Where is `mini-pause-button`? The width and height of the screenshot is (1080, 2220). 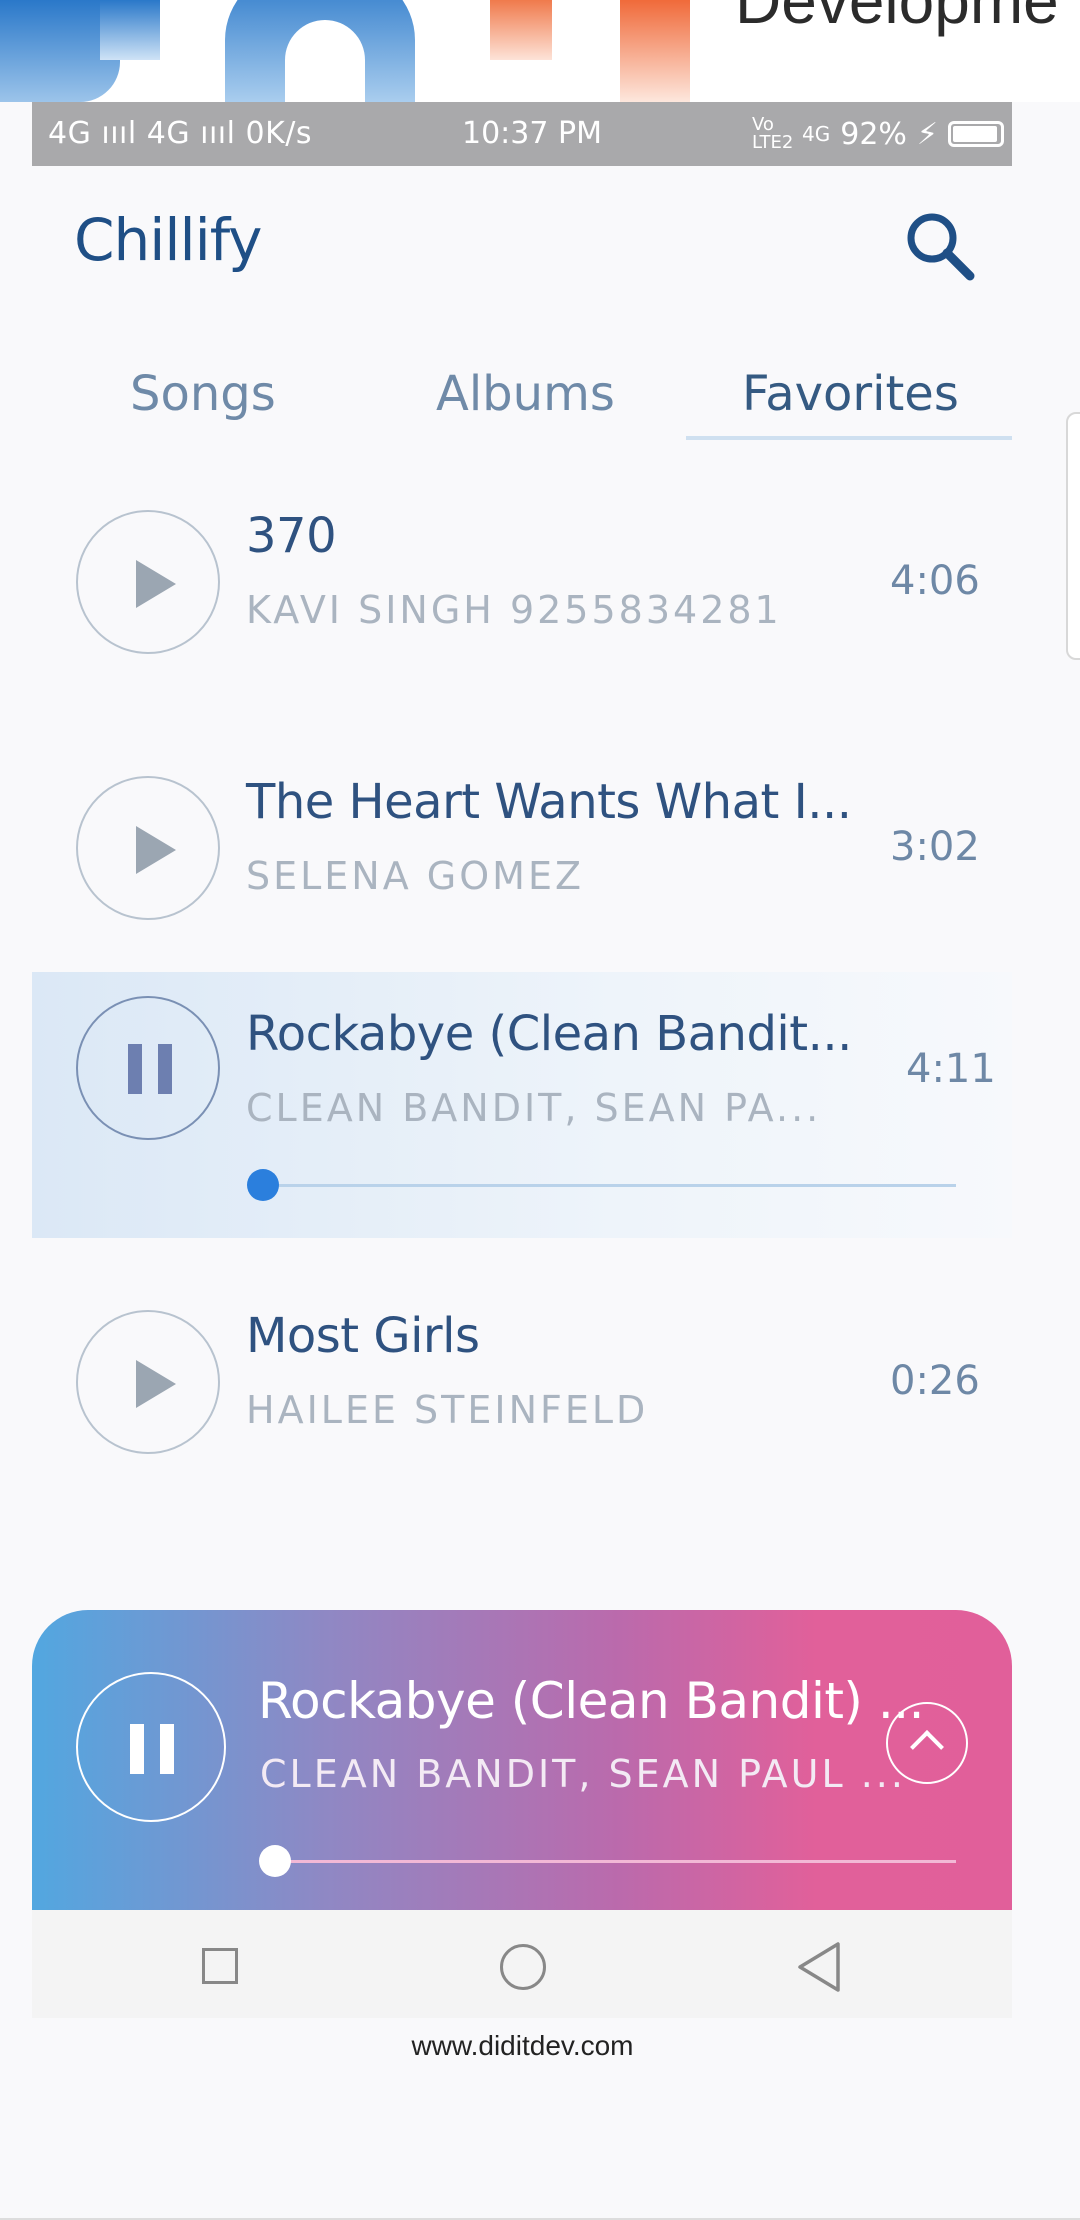
mini-pause-button is located at coordinates (151, 1747).